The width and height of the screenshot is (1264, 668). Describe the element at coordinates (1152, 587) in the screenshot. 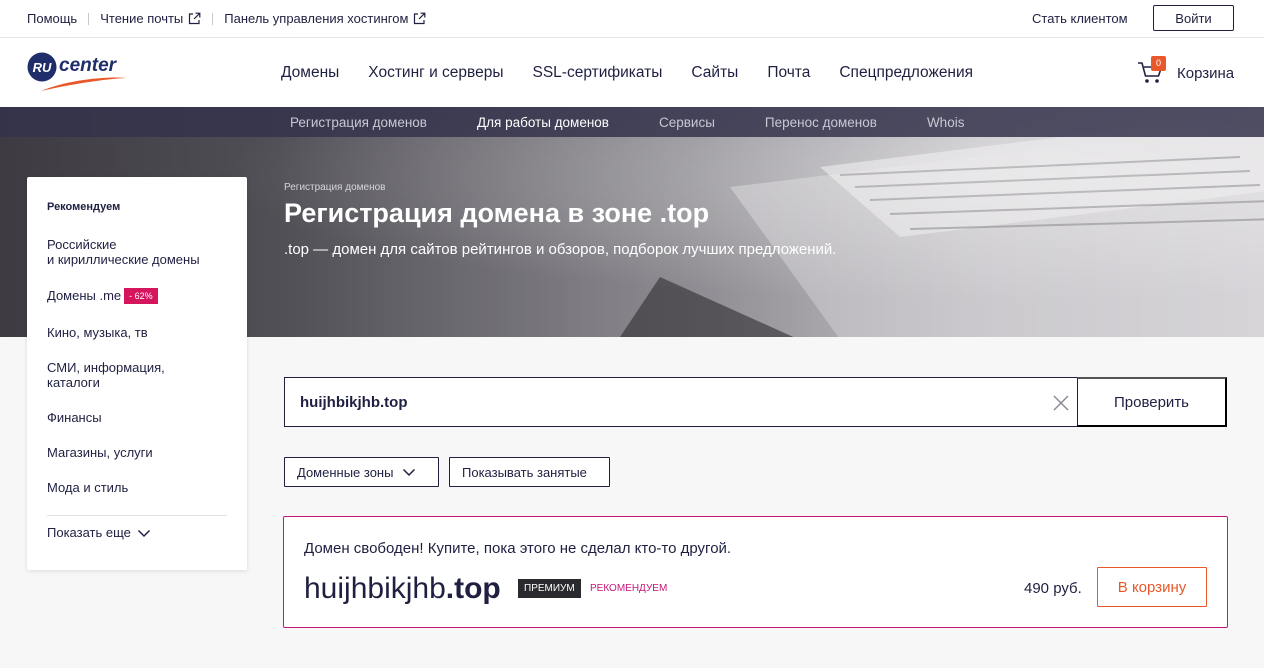

I see `add-to-cart-button: В корзину` at that location.